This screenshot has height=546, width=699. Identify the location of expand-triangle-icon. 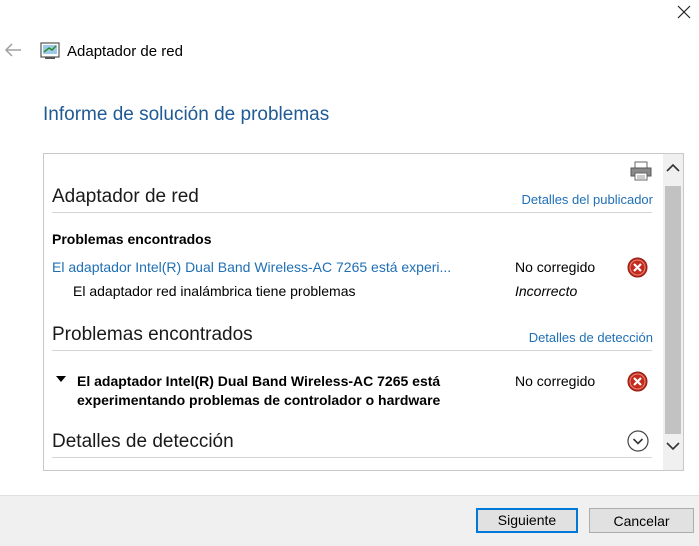
(61, 379).